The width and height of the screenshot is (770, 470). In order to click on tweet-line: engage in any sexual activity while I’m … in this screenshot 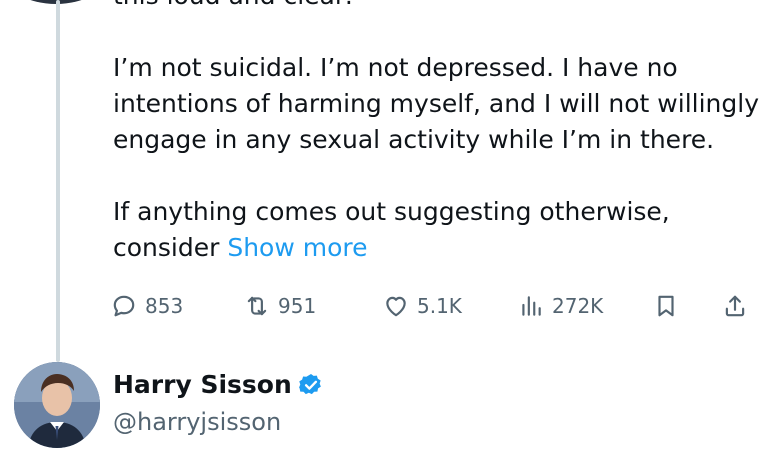, I will do `click(414, 139)`.